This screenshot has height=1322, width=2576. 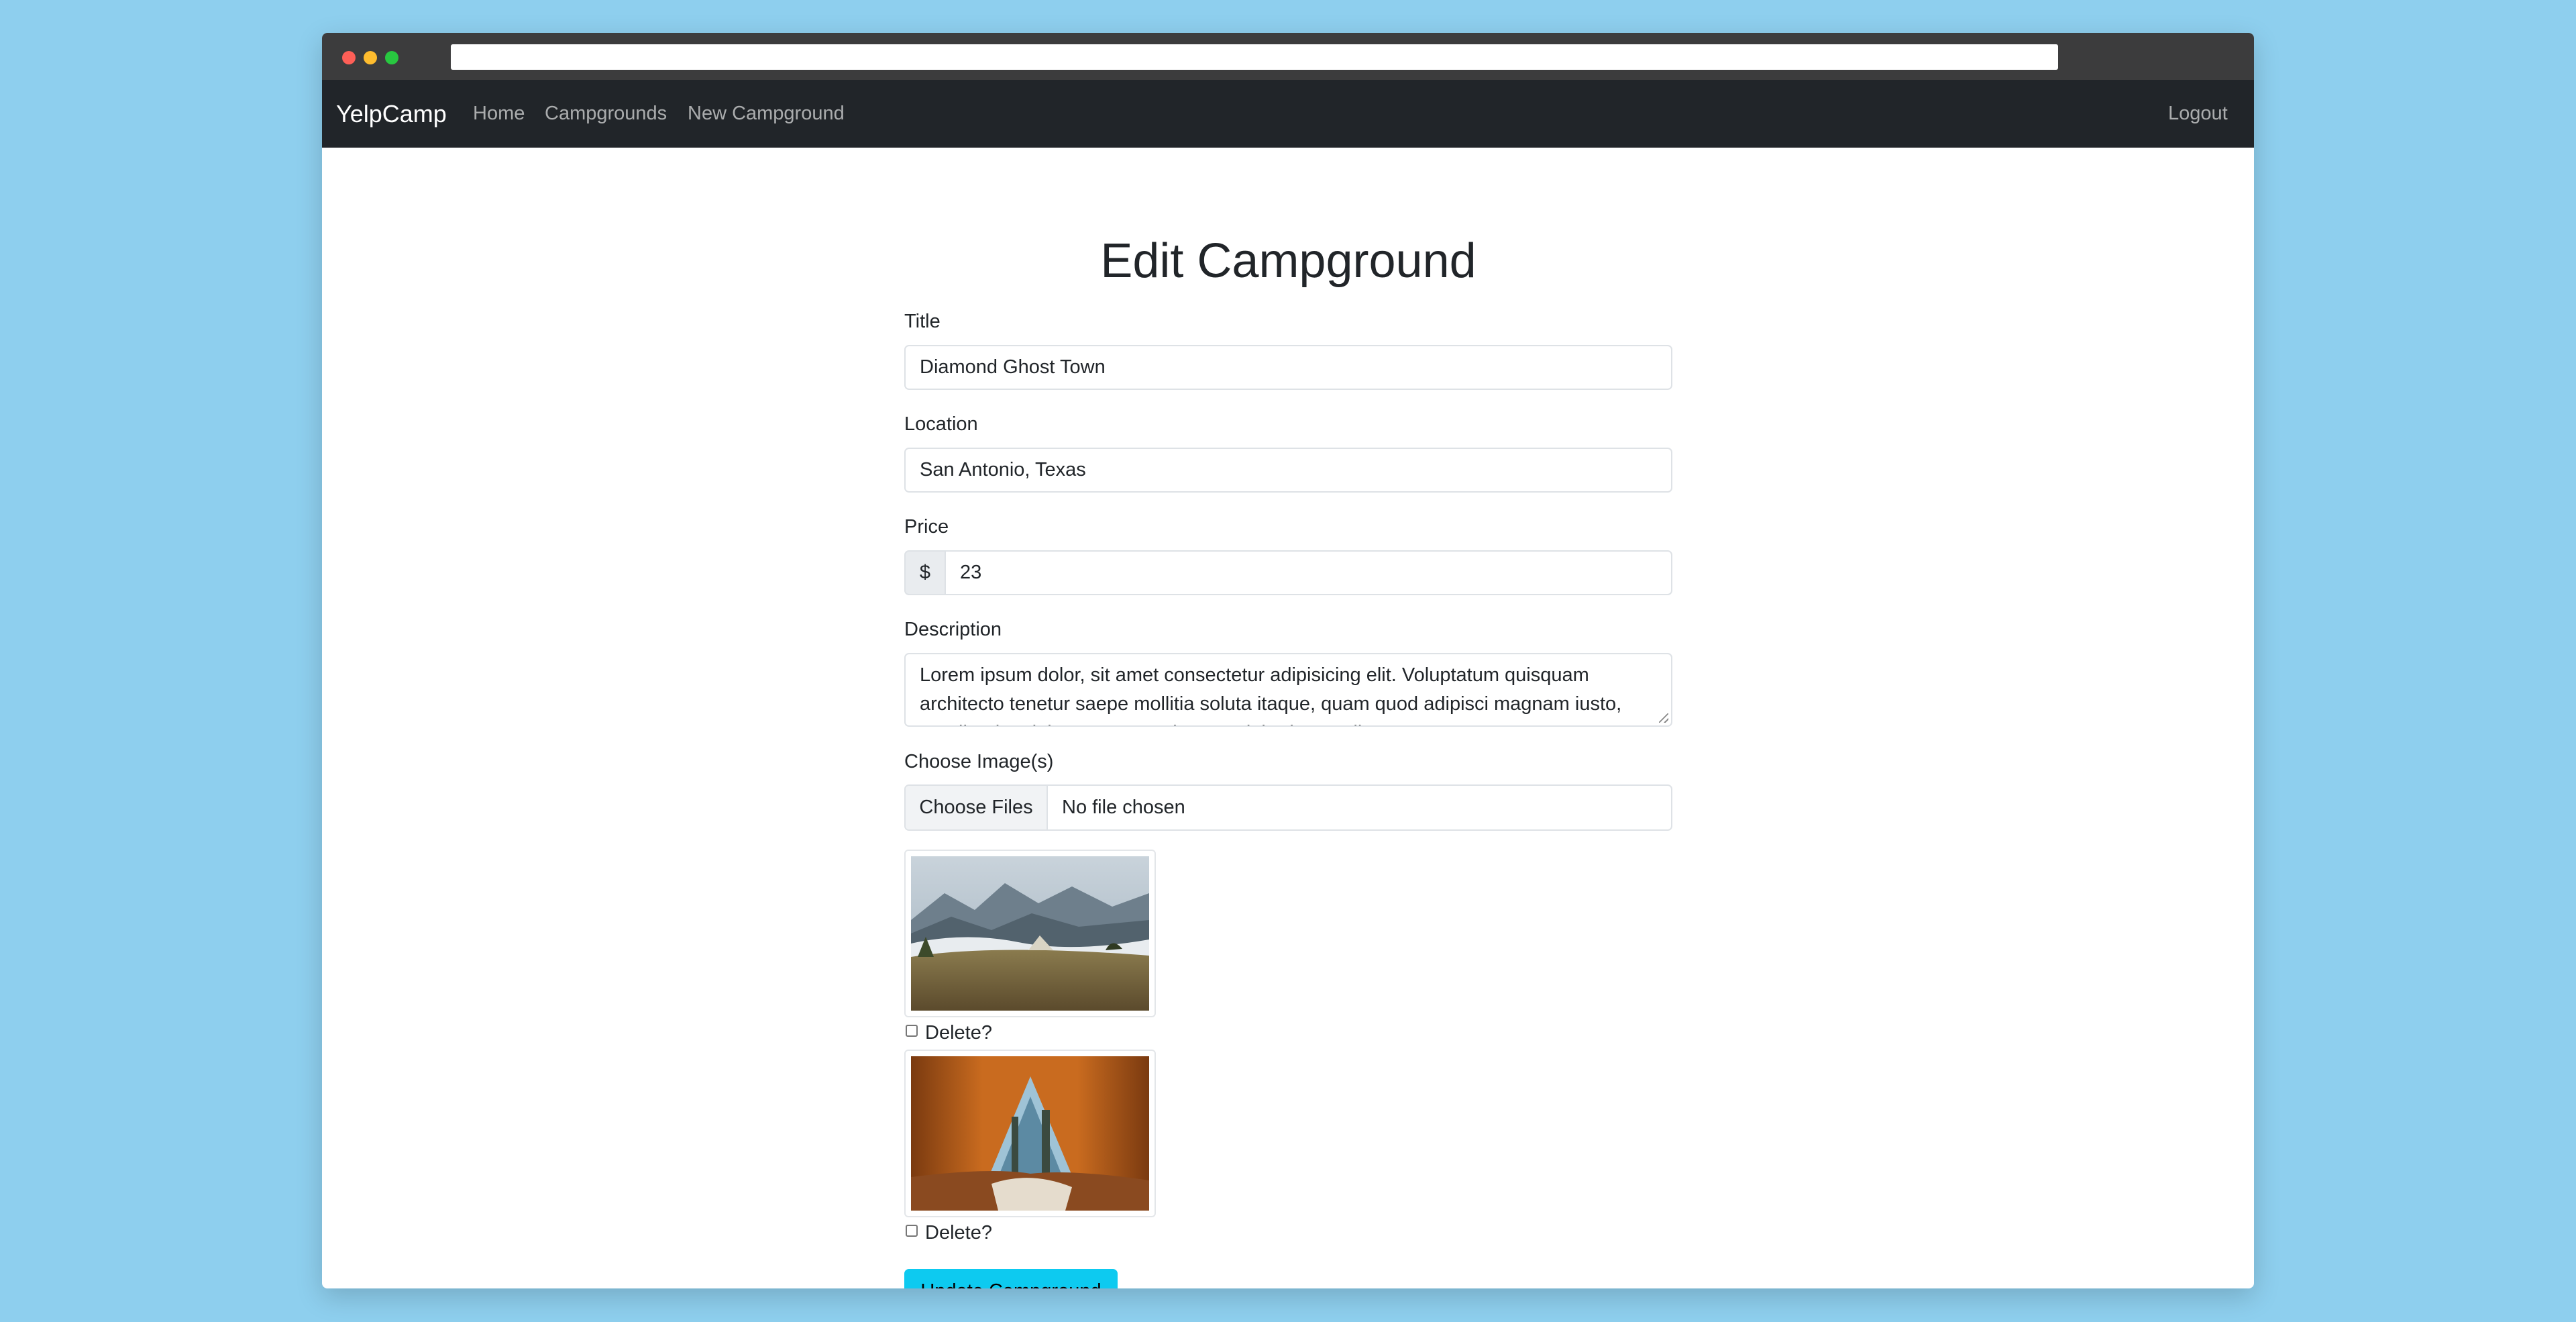 What do you see at coordinates (391, 57) in the screenshot?
I see `maximize-window-icon` at bounding box center [391, 57].